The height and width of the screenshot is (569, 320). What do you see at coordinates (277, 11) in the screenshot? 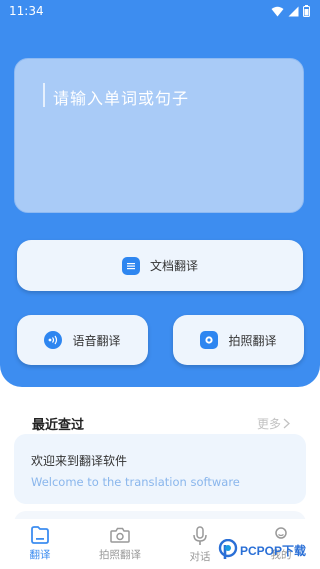
I see `wifi-icon` at bounding box center [277, 11].